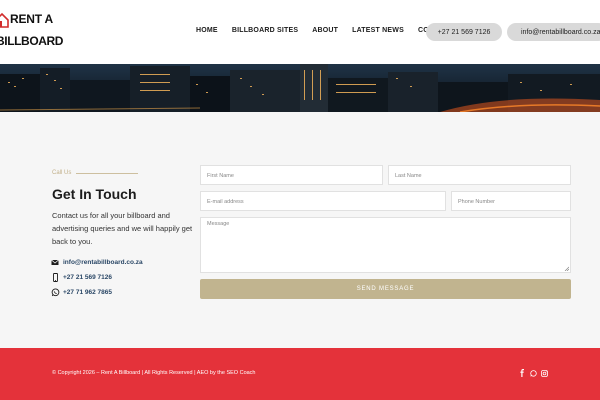  Describe the element at coordinates (32, 19) in the screenshot. I see `logo-line-1: RENT A` at that location.